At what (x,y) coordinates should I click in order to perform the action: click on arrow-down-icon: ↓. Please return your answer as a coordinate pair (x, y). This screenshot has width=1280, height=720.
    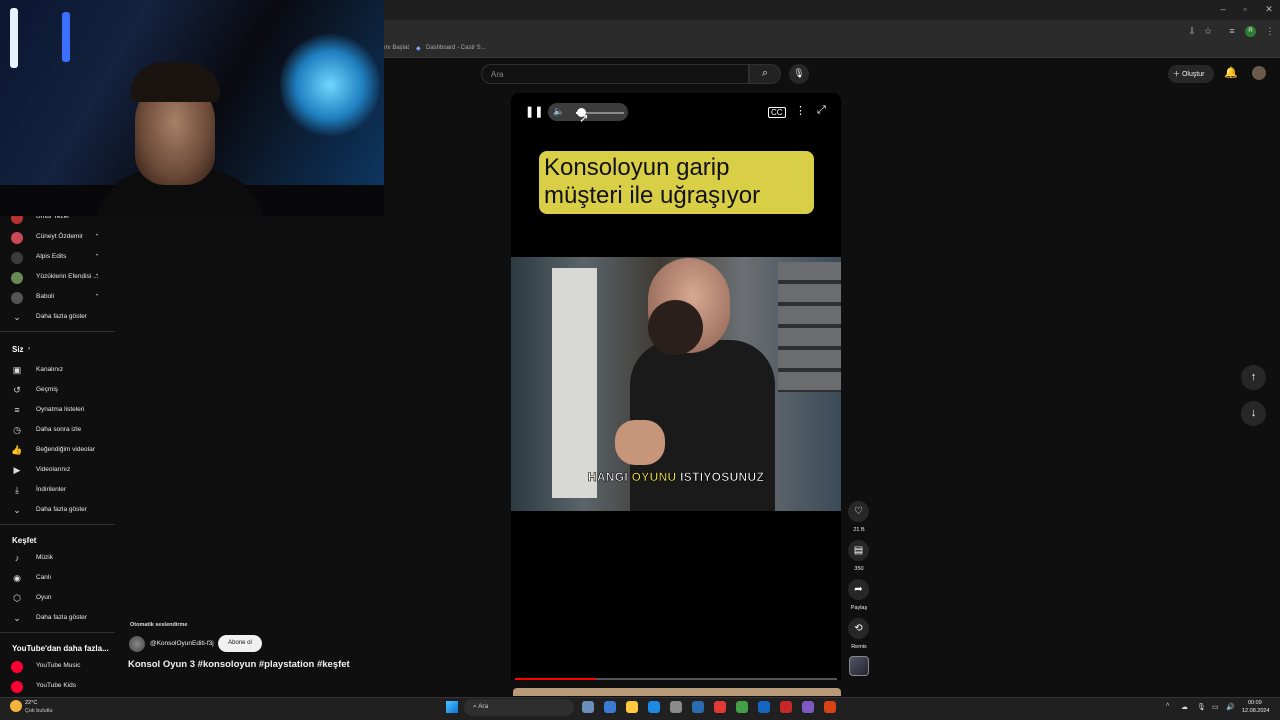
    Looking at the image, I should click on (1253, 413).